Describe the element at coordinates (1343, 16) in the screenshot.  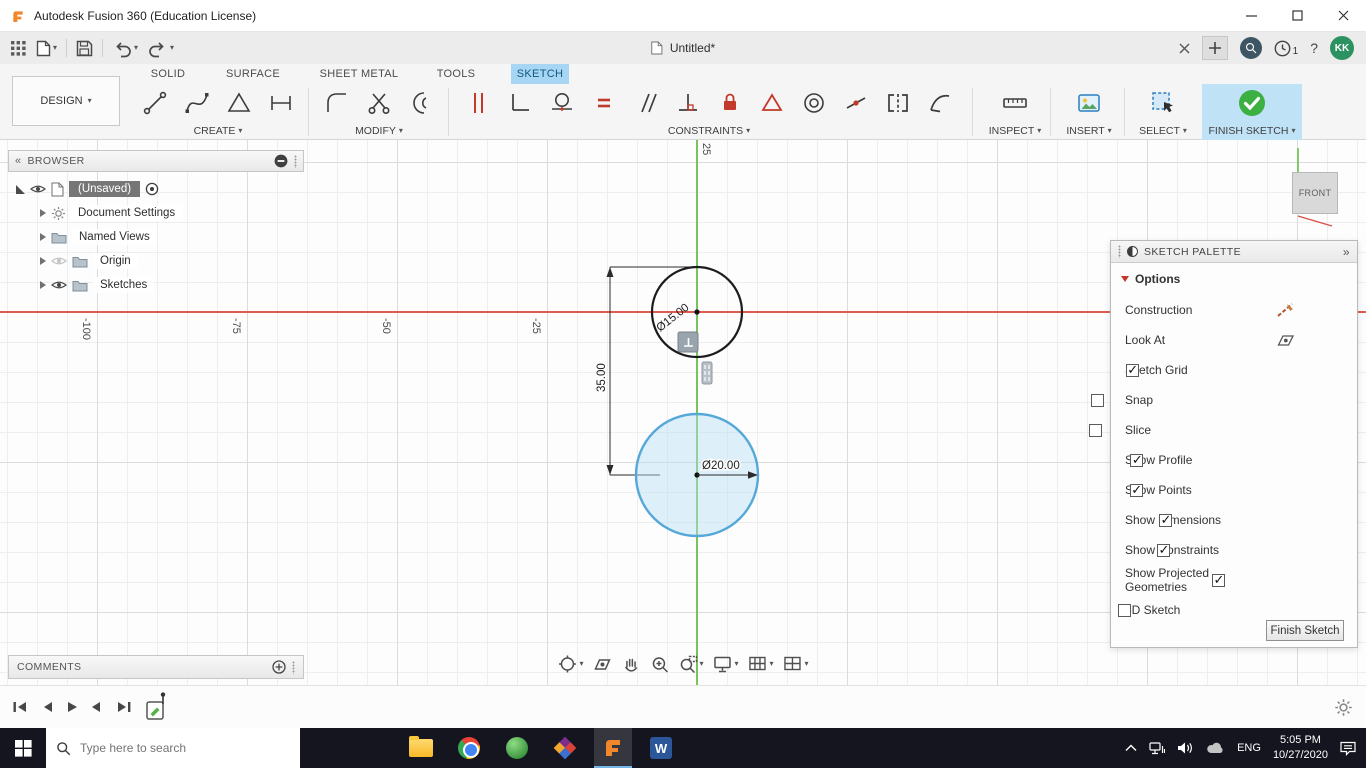
I see `close-window-button` at that location.